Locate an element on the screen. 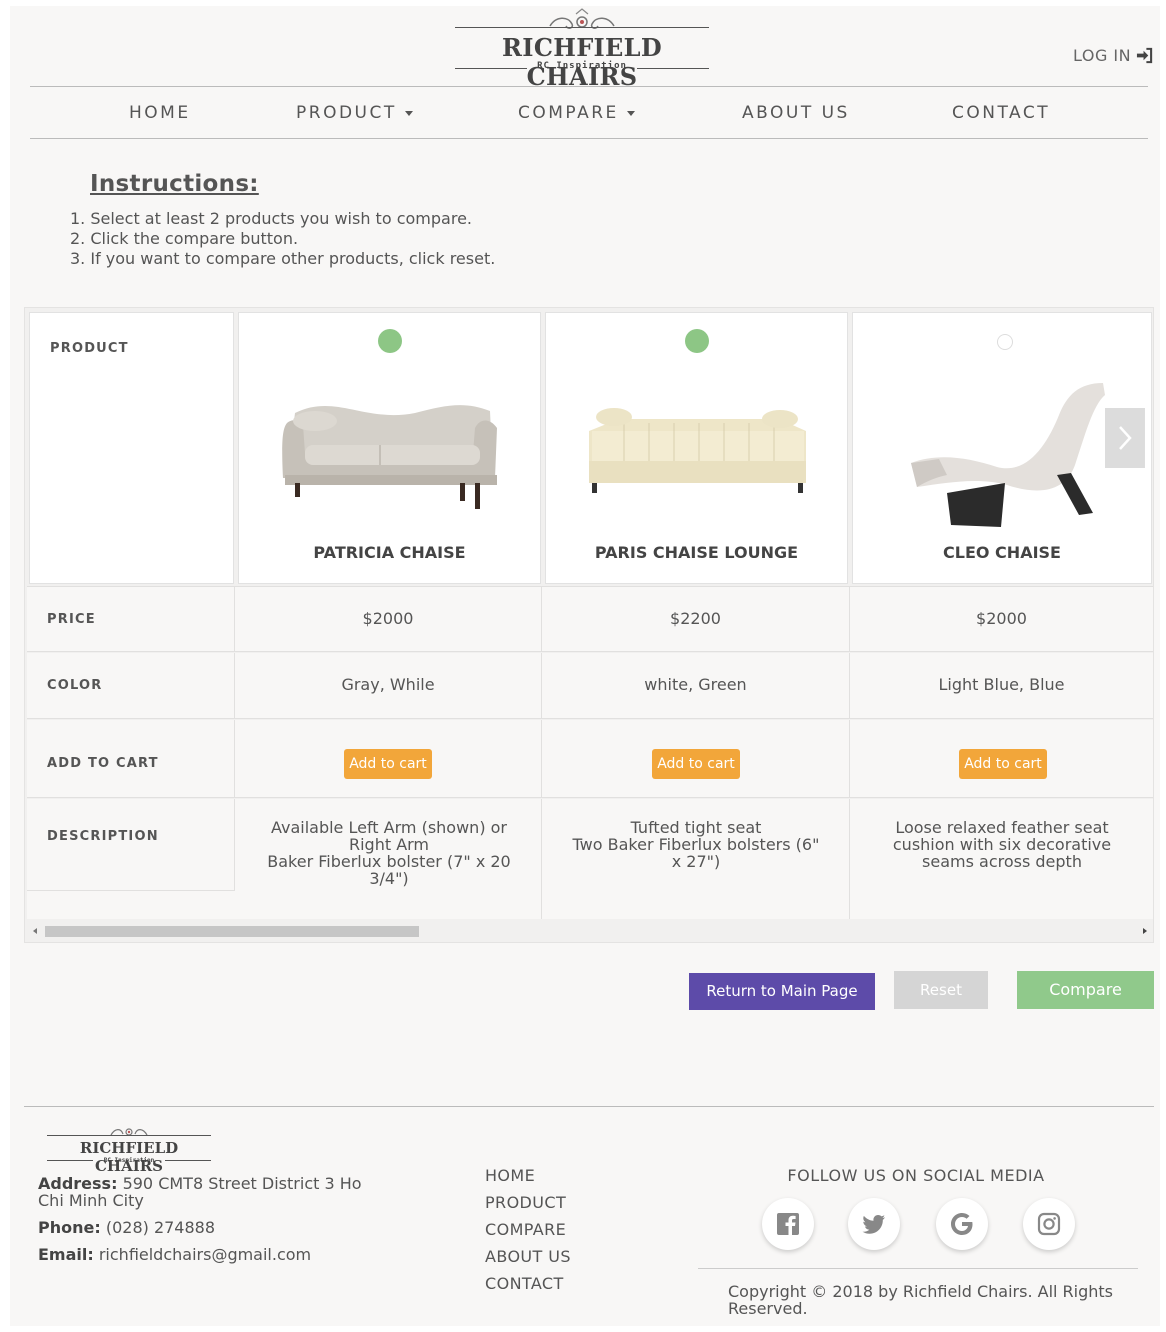  main-nav: HOME PRODUCT COMPARE ABOUT US CONTACT is located at coordinates (589, 112).